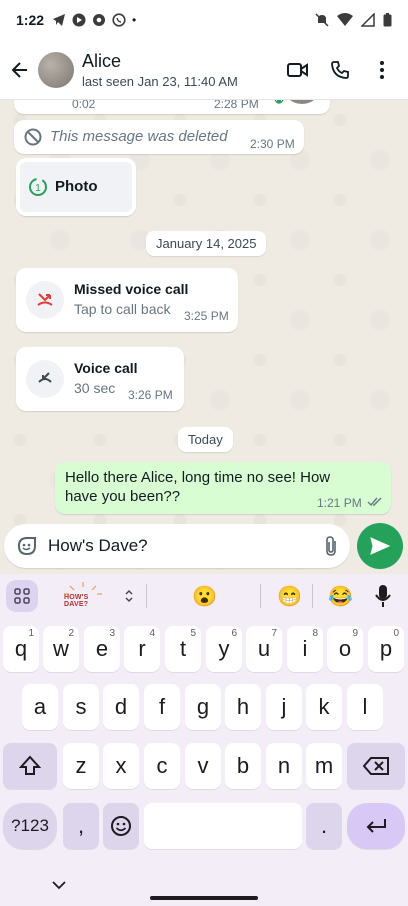 The width and height of the screenshot is (408, 906). I want to click on key-v: v, so click(203, 766).